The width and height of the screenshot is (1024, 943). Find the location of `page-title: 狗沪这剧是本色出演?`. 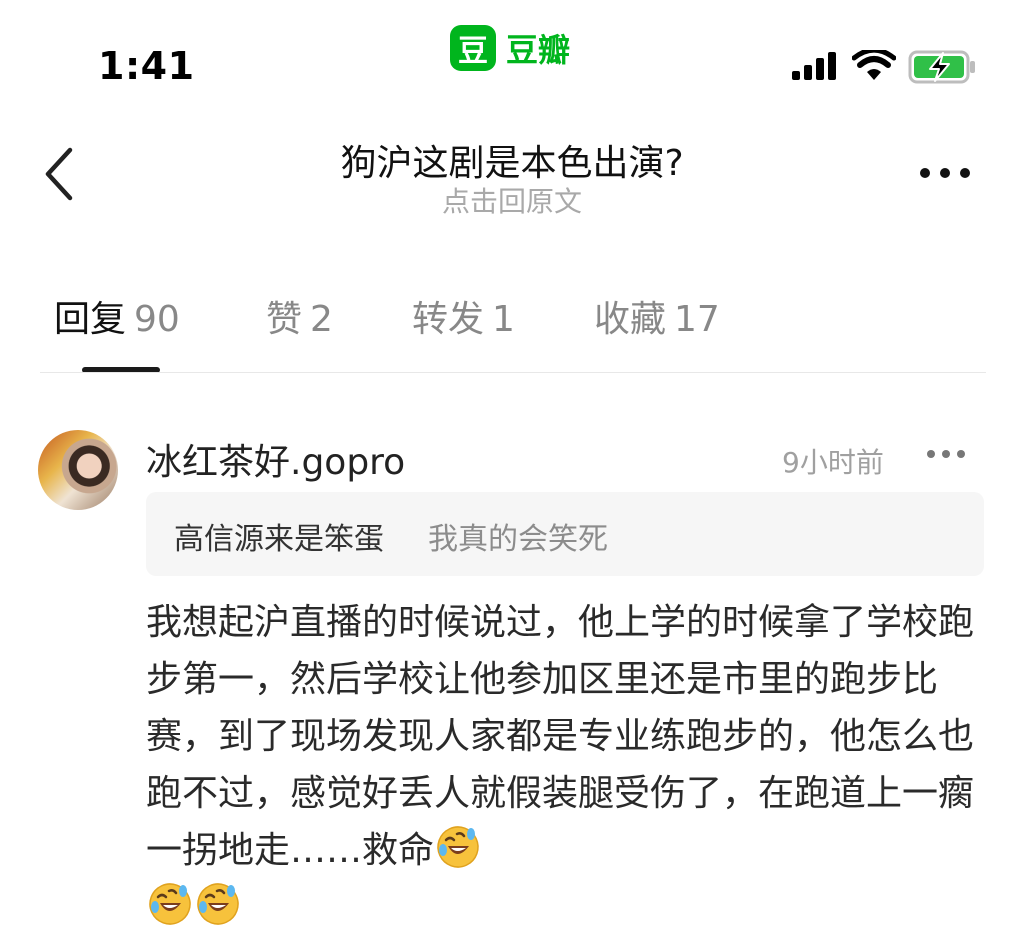

page-title: 狗沪这剧是本色出演? is located at coordinates (512, 163).